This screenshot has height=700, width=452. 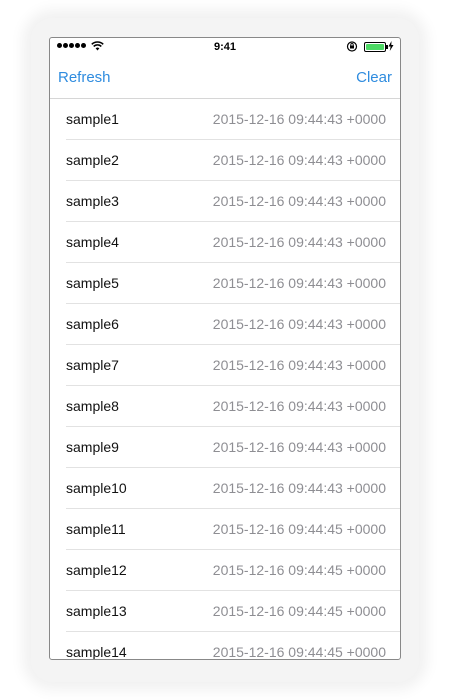 What do you see at coordinates (96, 611) in the screenshot?
I see `item-title: sample13` at bounding box center [96, 611].